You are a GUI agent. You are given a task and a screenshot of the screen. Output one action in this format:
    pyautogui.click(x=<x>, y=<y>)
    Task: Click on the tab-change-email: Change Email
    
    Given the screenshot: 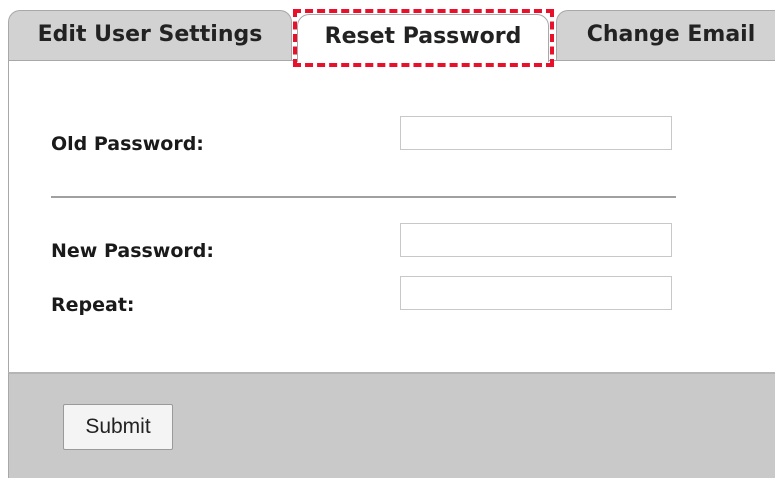 What is the action you would take?
    pyautogui.click(x=665, y=36)
    